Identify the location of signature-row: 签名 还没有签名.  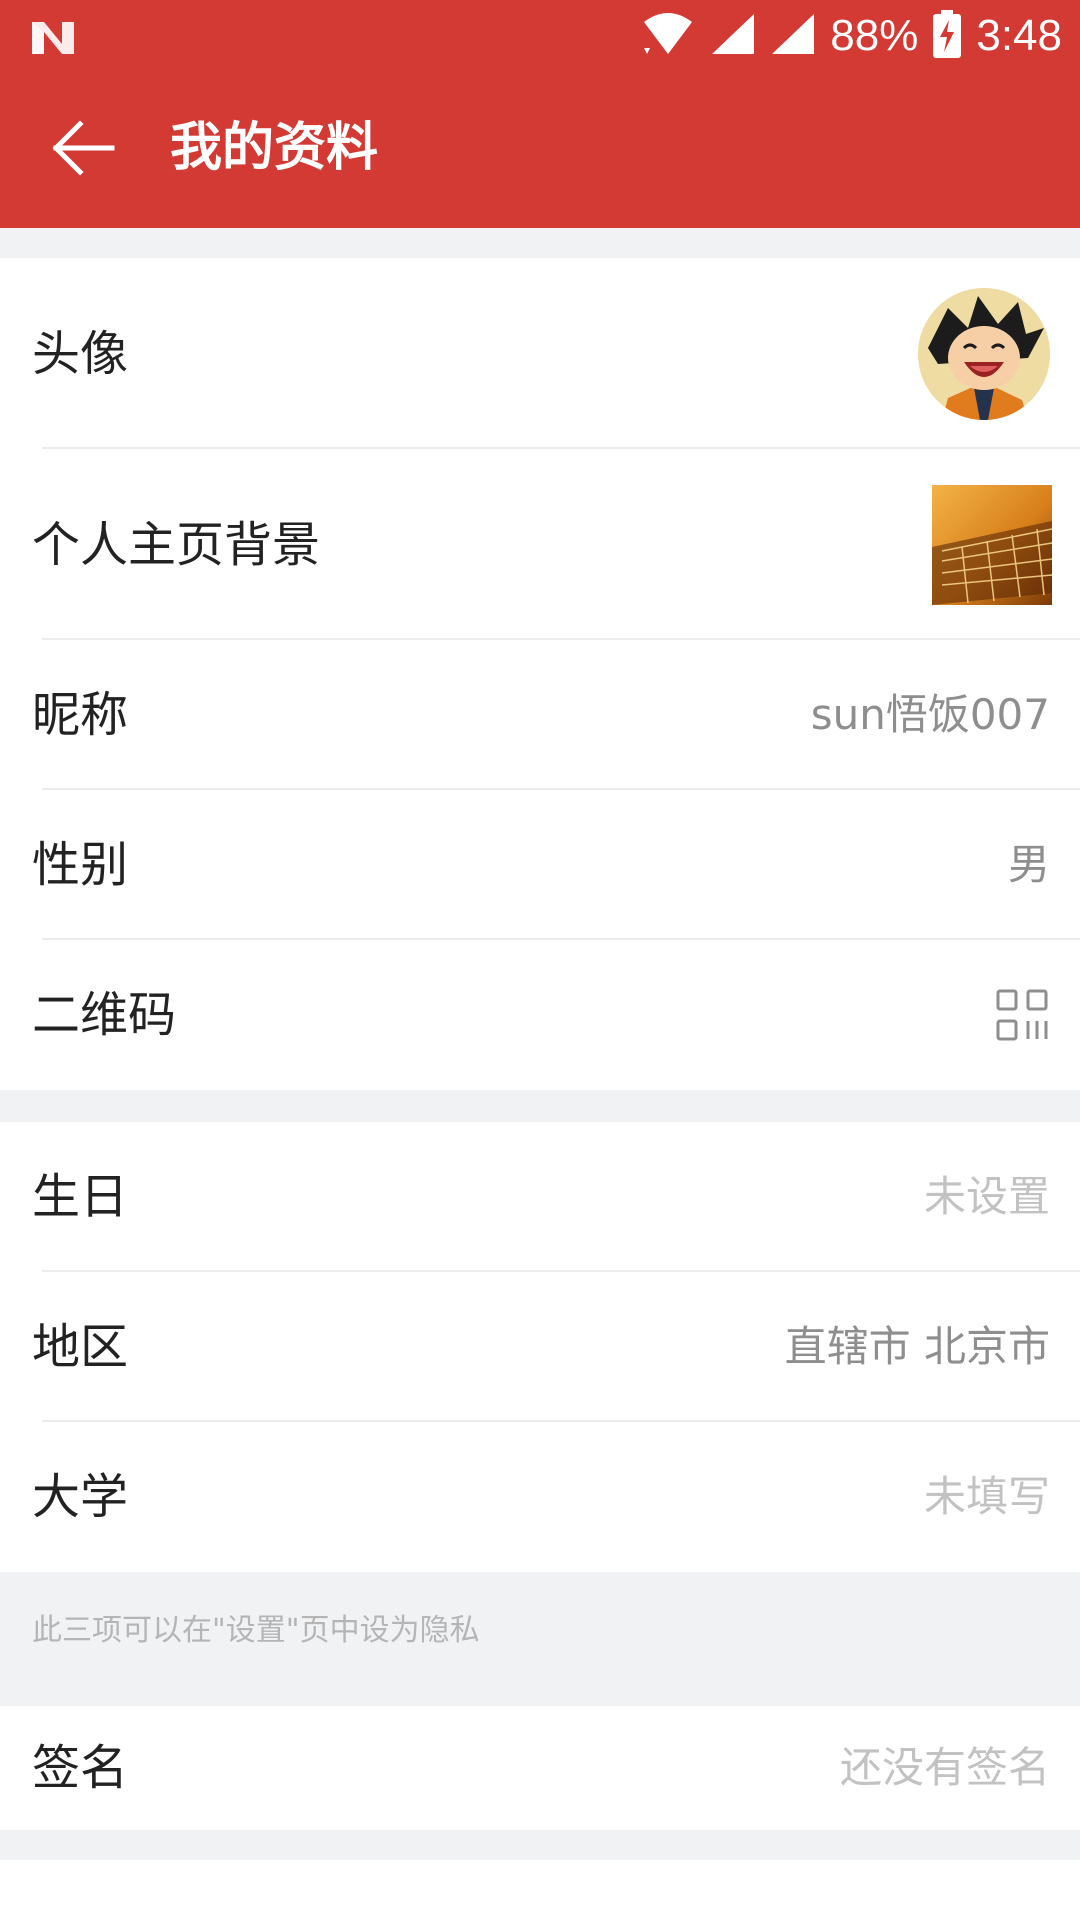
(540, 1768).